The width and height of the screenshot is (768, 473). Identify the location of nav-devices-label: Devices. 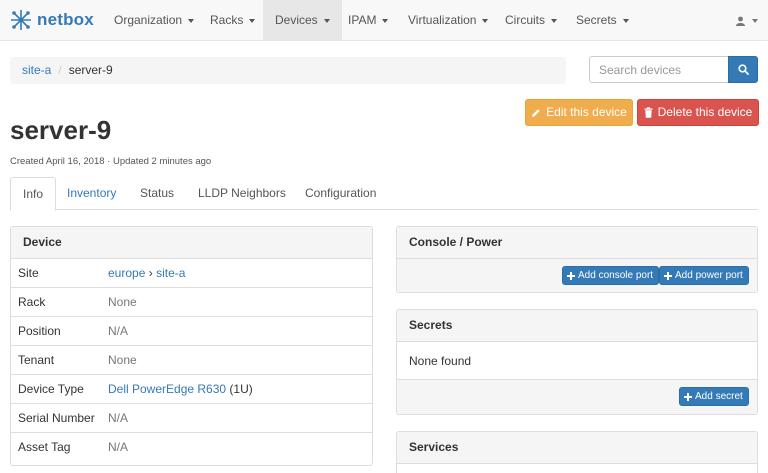
(296, 20).